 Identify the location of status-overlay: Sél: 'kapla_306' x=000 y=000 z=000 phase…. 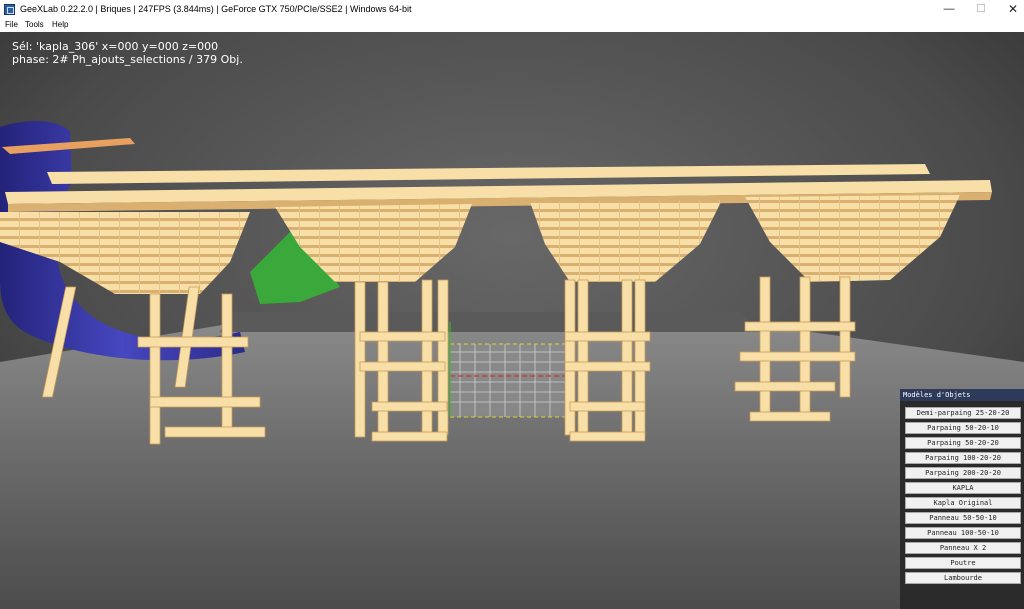
(127, 53).